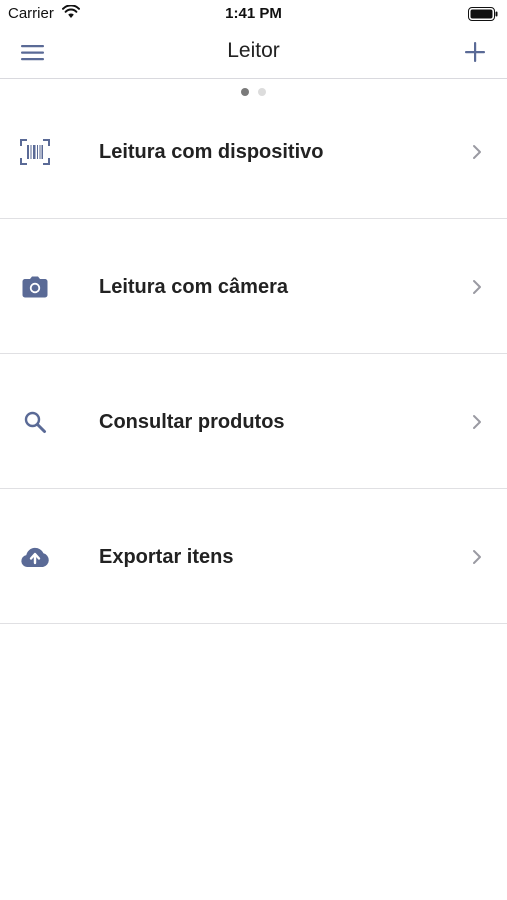 Image resolution: width=507 pixels, height=900 pixels. Describe the element at coordinates (35, 152) in the screenshot. I see `barcode-scan-icon` at that location.